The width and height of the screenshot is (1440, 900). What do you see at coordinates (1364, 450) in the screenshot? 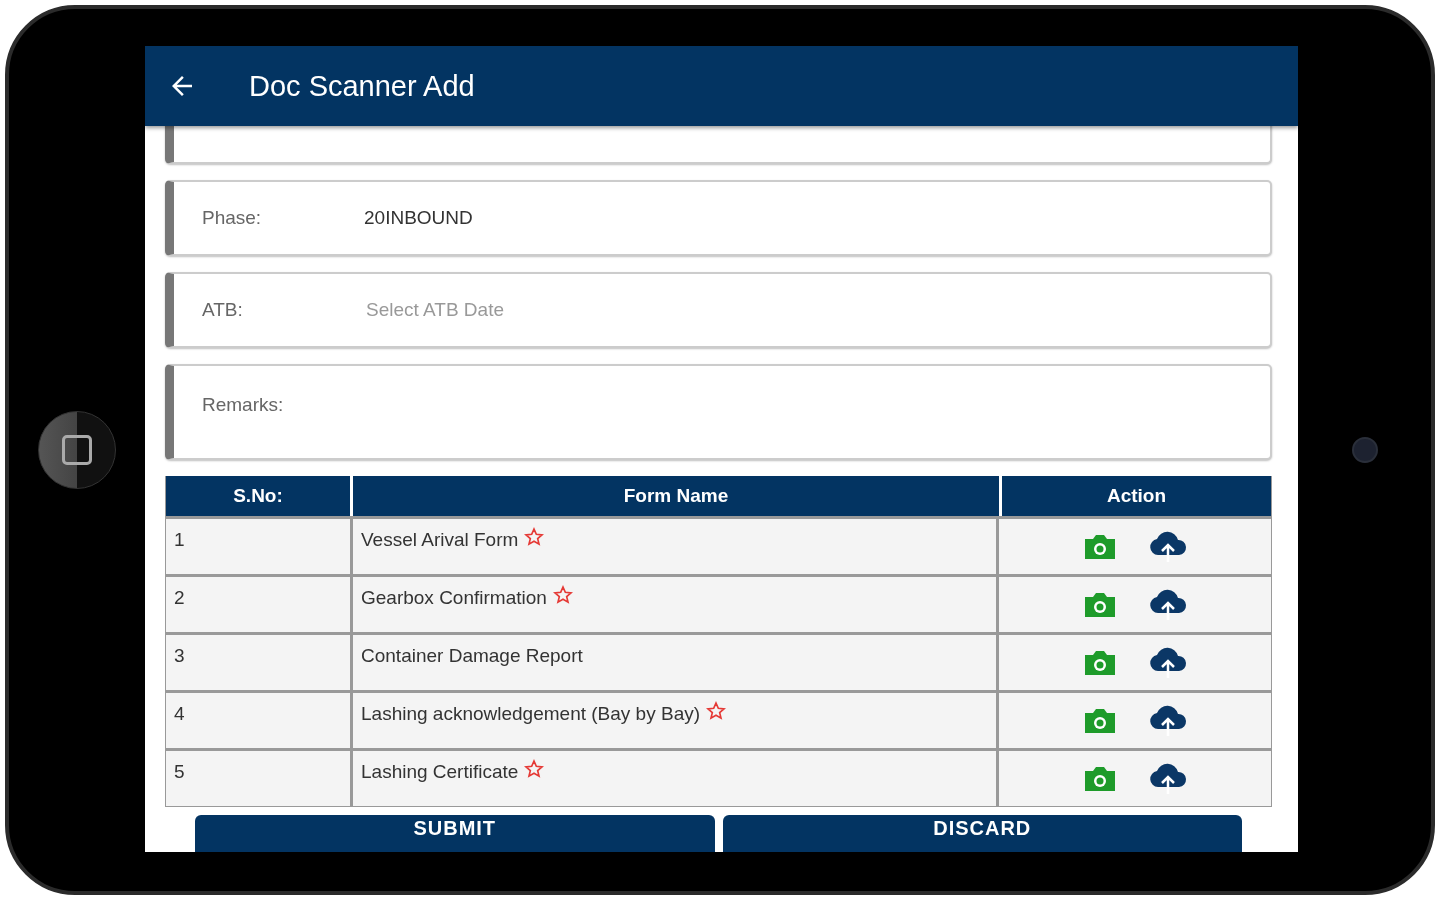
I see `camera-lens` at bounding box center [1364, 450].